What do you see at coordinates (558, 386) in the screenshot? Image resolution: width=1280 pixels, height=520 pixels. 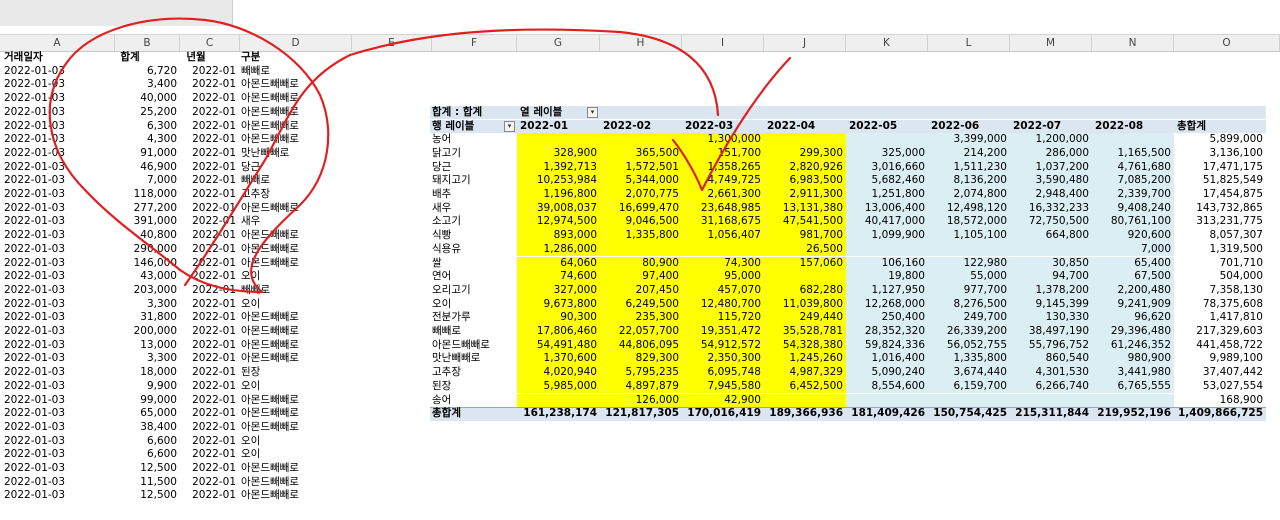 I see `pivot-value-cell: 5,985,000` at bounding box center [558, 386].